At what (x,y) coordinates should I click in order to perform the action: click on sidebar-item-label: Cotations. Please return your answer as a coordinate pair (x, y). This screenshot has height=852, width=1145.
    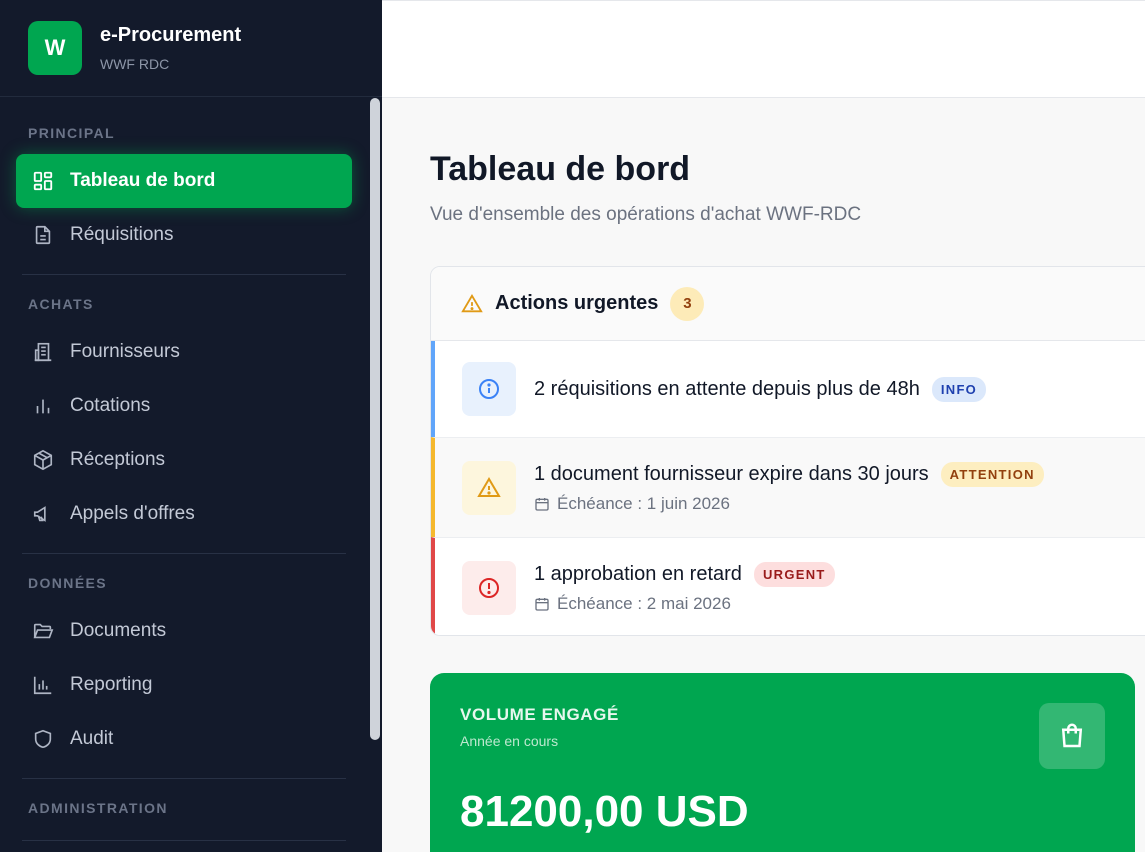
    Looking at the image, I should click on (110, 405).